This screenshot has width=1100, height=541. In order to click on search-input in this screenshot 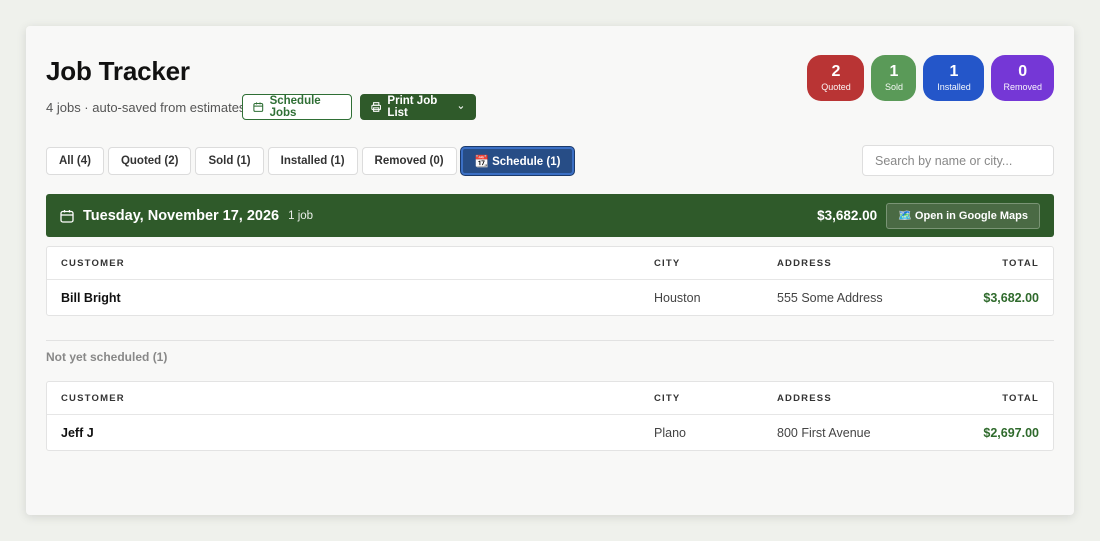, I will do `click(958, 160)`.